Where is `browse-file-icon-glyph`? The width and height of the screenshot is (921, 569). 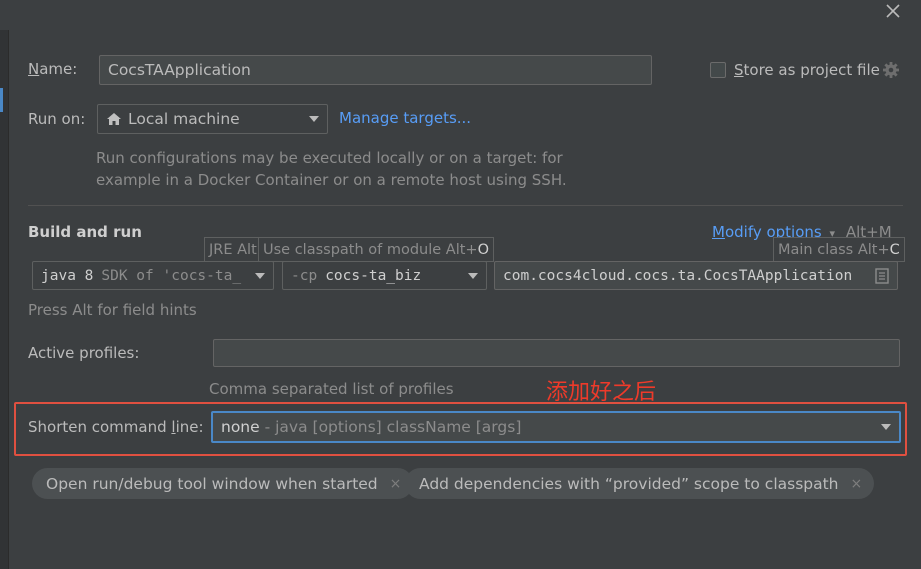 browse-file-icon-glyph is located at coordinates (882, 276).